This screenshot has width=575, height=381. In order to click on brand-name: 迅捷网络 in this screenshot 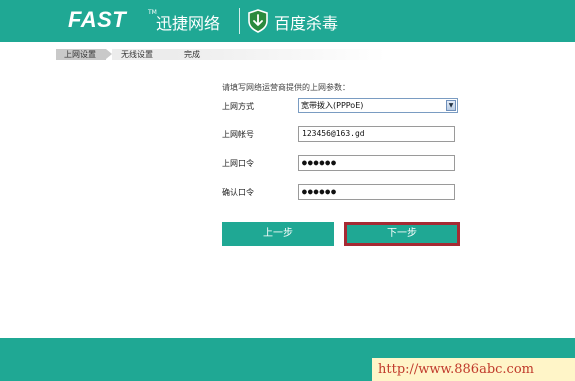, I will do `click(188, 23)`.